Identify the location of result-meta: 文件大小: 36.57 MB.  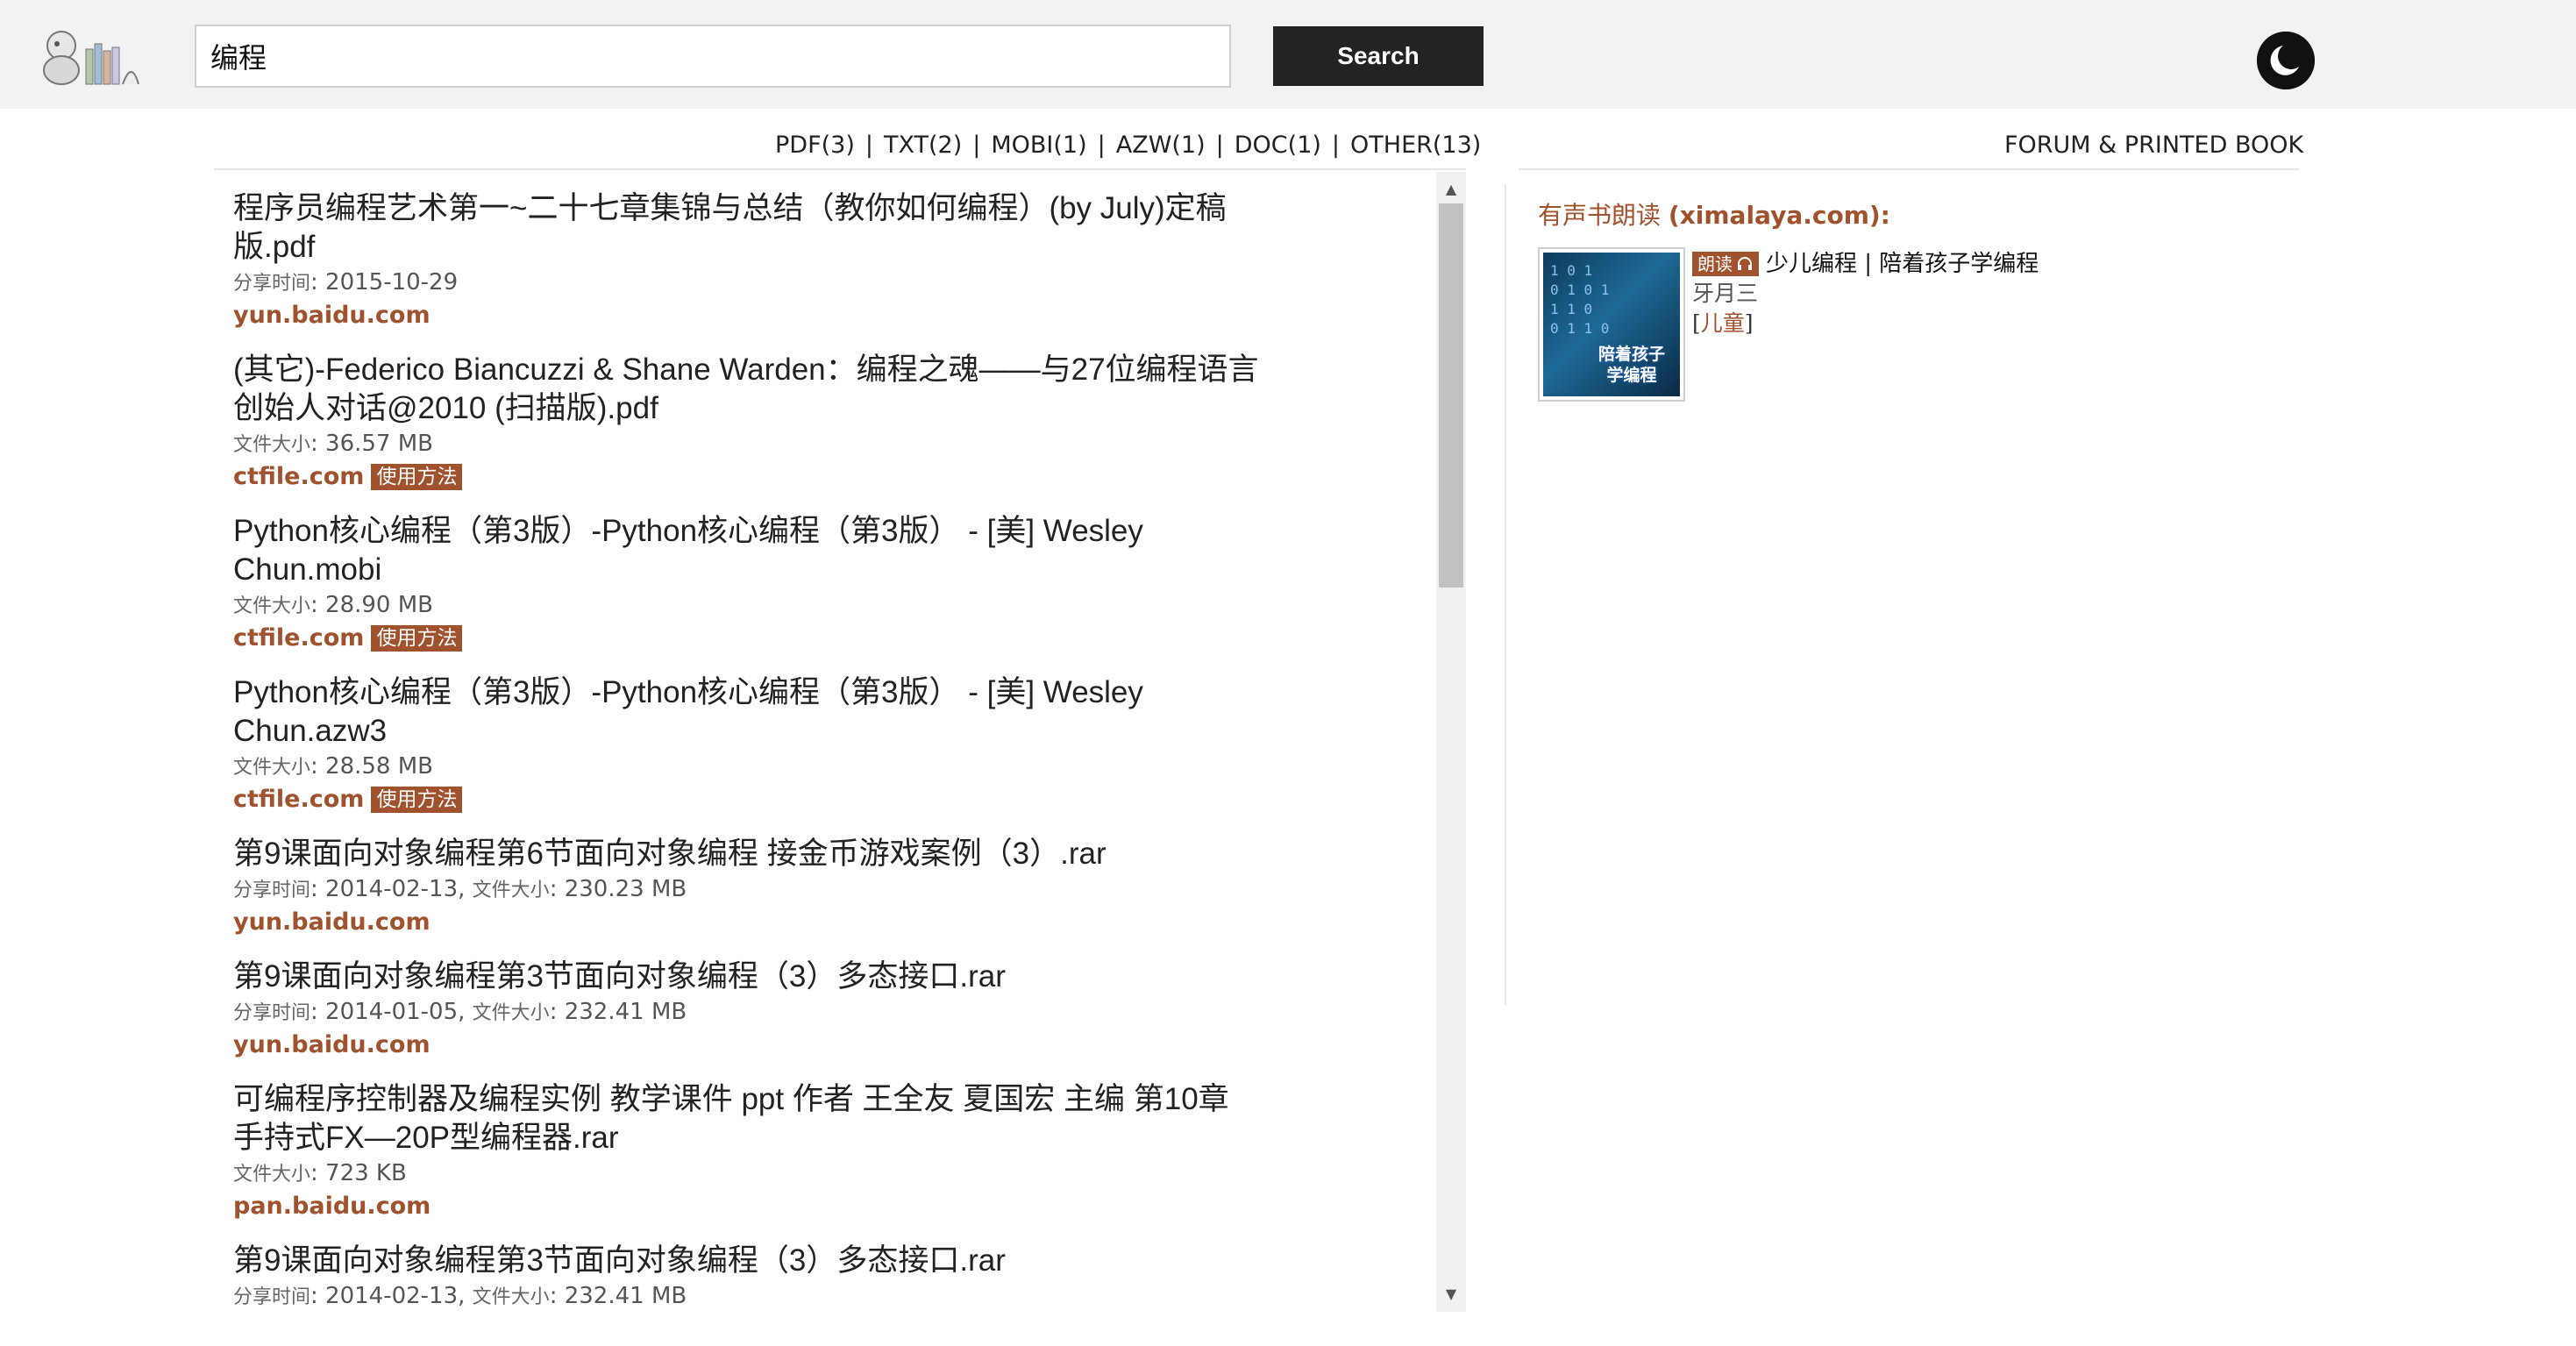
(750, 444).